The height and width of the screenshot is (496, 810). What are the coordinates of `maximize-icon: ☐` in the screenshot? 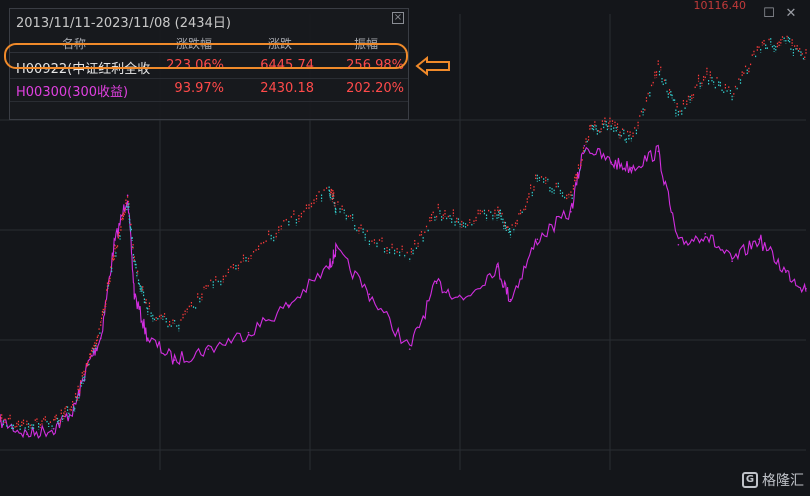 It's located at (769, 14).